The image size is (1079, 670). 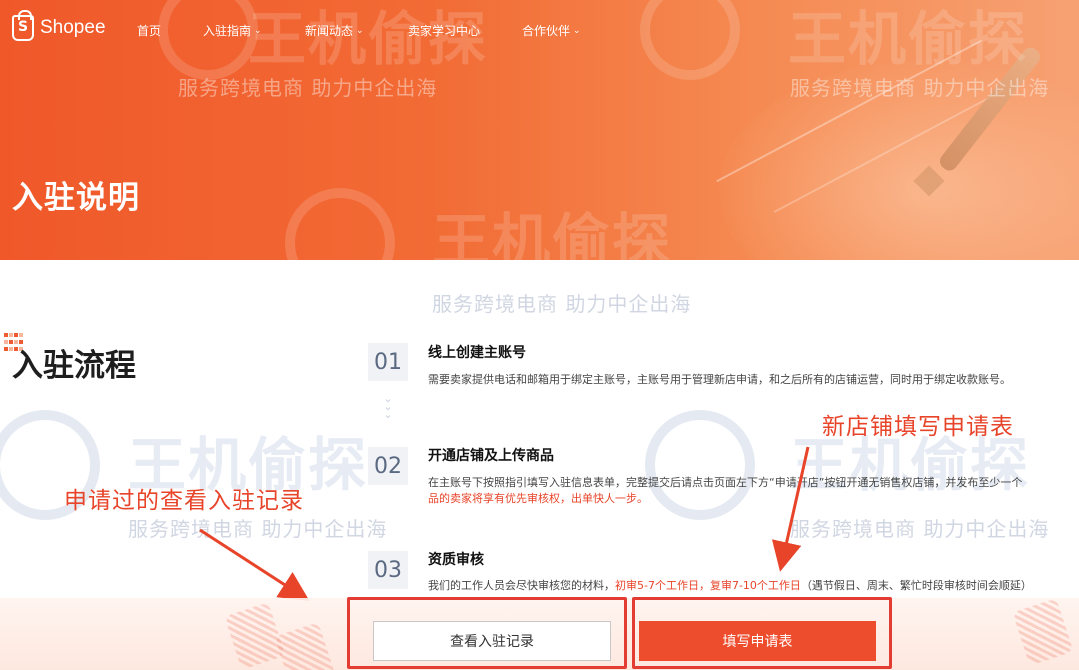 I want to click on step-title: 开通店铺及上传商品, so click(x=491, y=456).